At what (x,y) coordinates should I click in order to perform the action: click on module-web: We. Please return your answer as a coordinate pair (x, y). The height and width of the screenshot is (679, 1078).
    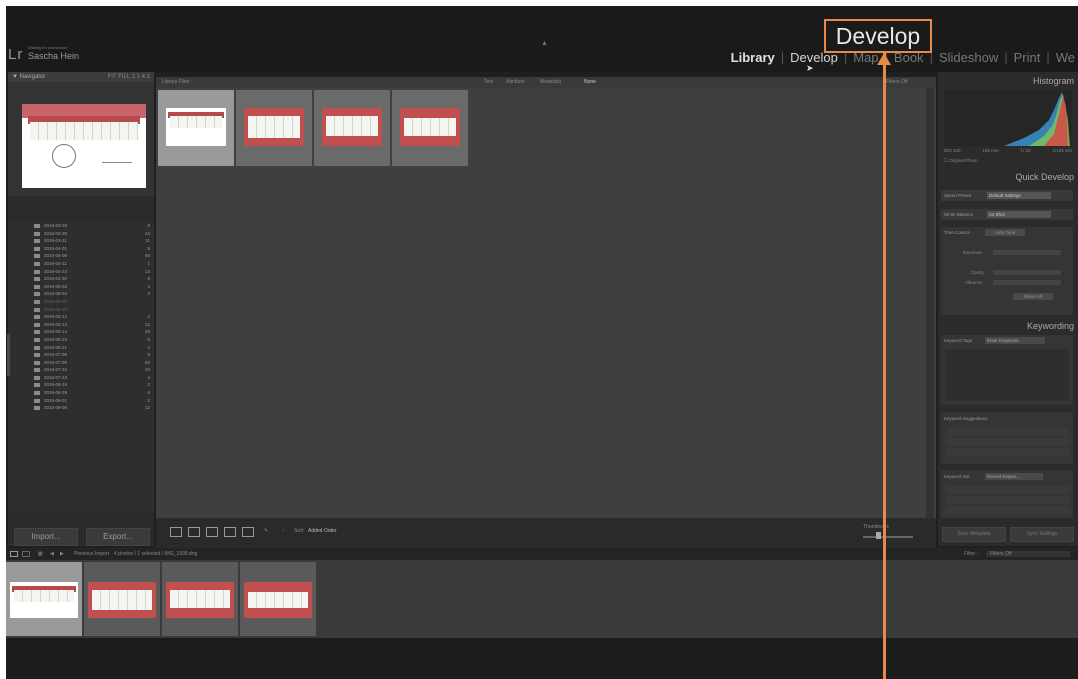
    Looking at the image, I should click on (1065, 57).